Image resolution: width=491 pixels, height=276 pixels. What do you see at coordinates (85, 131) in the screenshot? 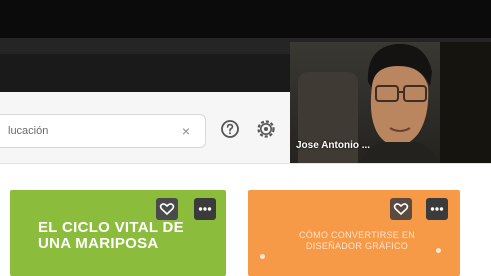
I see `search-input` at bounding box center [85, 131].